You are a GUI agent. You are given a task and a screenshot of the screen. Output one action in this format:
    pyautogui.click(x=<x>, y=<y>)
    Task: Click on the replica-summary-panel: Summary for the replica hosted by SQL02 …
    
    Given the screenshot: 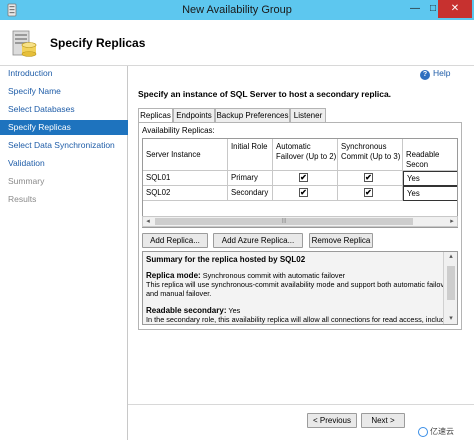 What is the action you would take?
    pyautogui.click(x=300, y=288)
    